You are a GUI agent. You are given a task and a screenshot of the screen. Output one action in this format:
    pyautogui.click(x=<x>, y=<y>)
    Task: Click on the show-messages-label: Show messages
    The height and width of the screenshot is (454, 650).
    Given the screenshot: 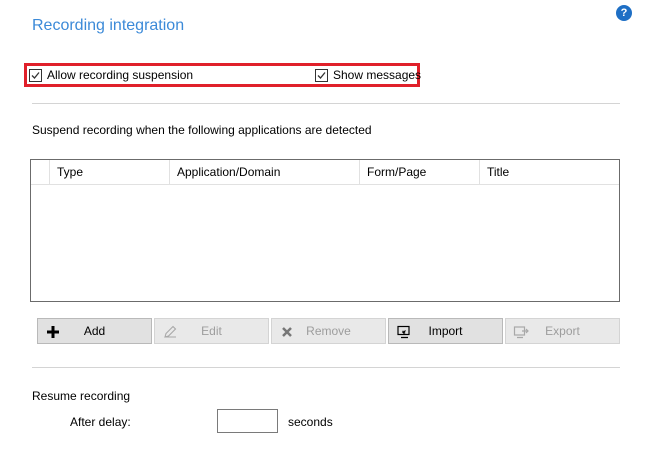 What is the action you would take?
    pyautogui.click(x=377, y=75)
    